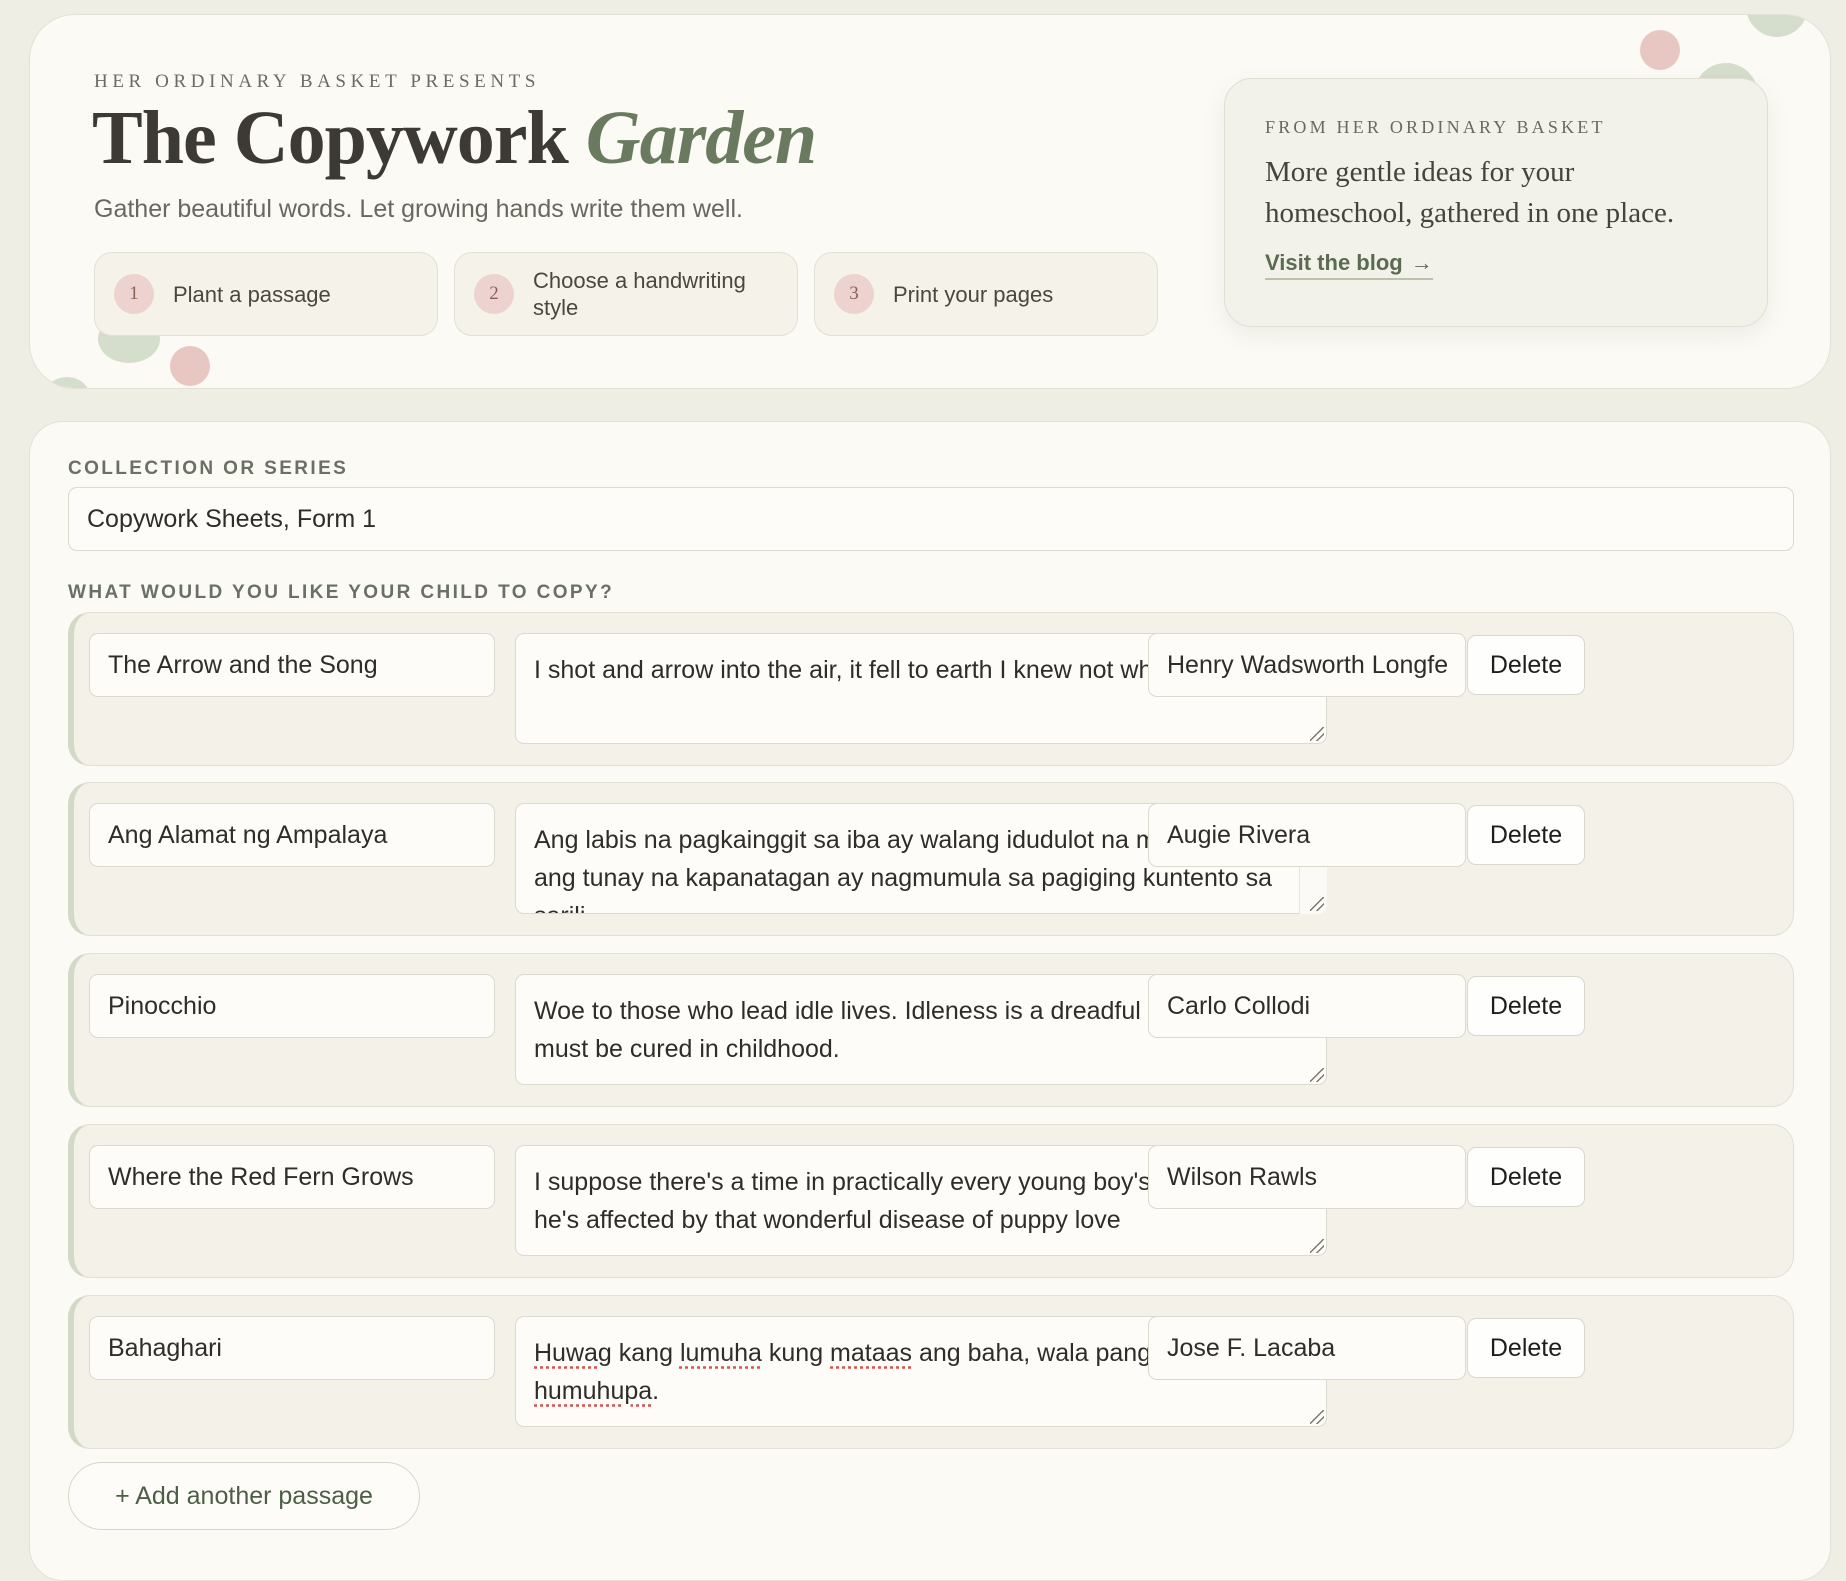 The image size is (1846, 1581). Describe the element at coordinates (656, 1391) in the screenshot. I see `quote-text: .` at that location.